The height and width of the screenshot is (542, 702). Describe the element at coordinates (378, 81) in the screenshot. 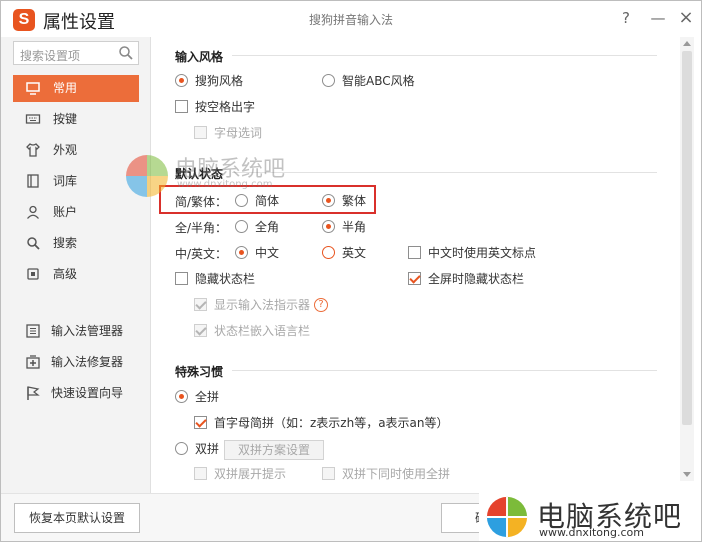

I see `option-label: 智能ABC风格` at that location.